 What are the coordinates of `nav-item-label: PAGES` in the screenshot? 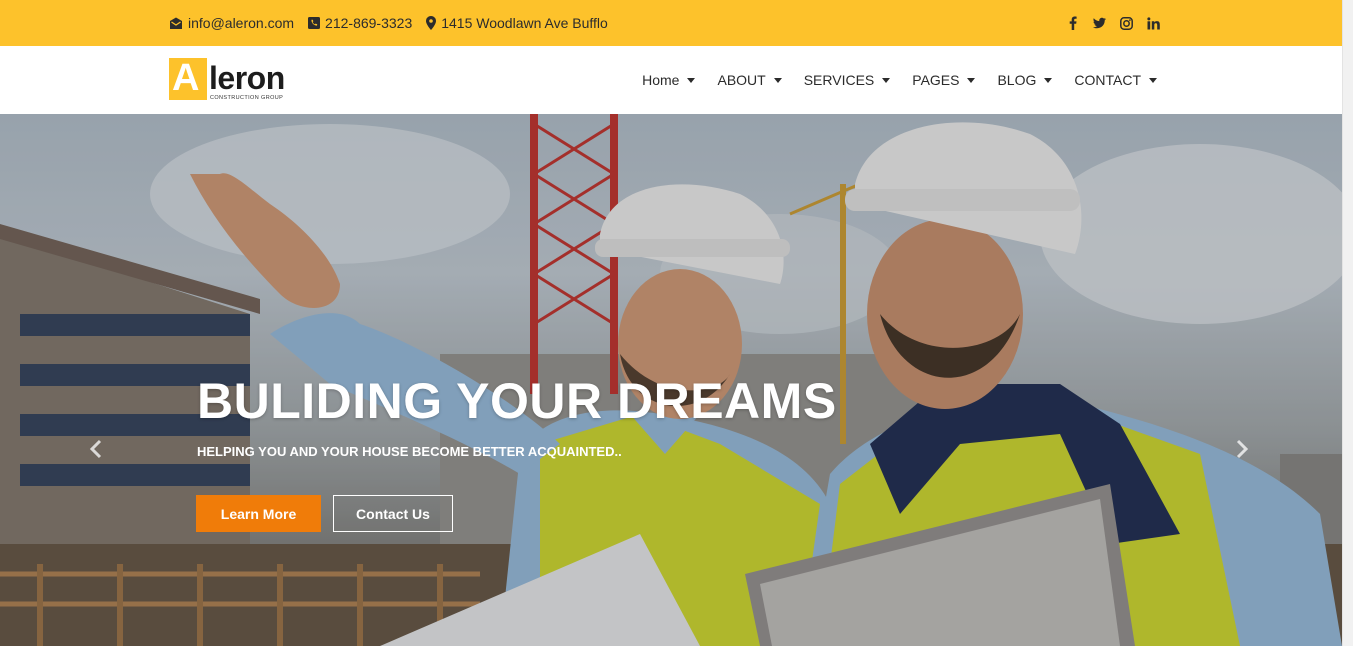 It's located at (936, 80).